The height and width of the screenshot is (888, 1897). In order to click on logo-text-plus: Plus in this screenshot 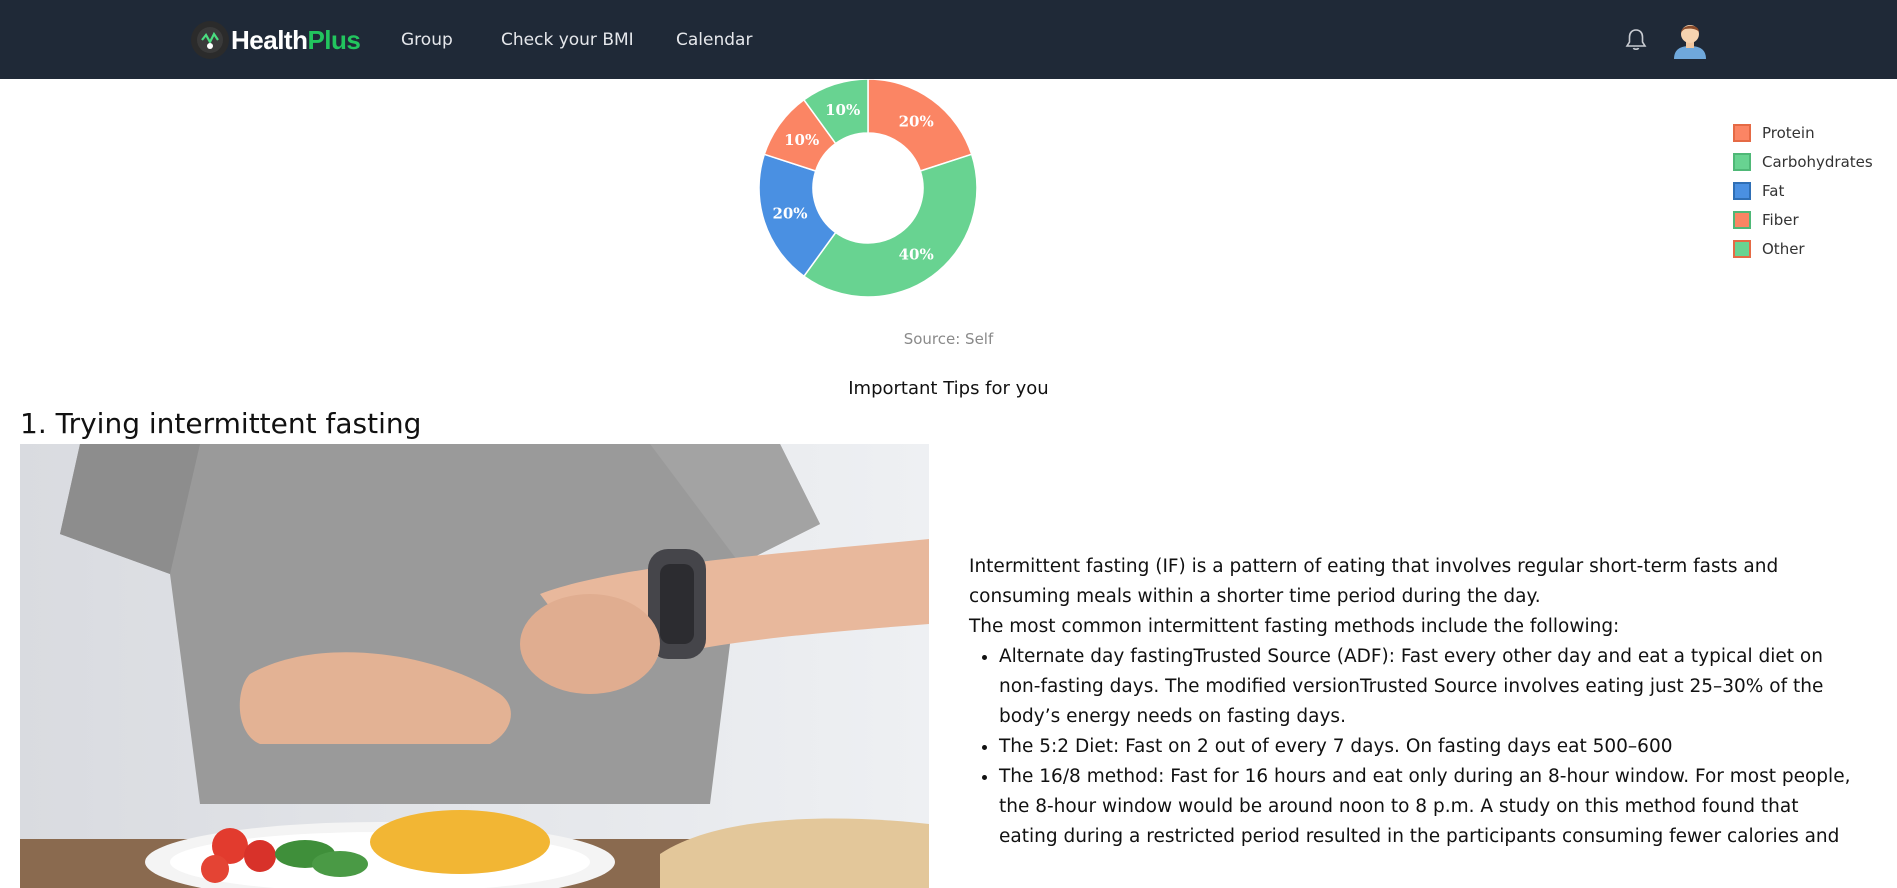, I will do `click(334, 39)`.